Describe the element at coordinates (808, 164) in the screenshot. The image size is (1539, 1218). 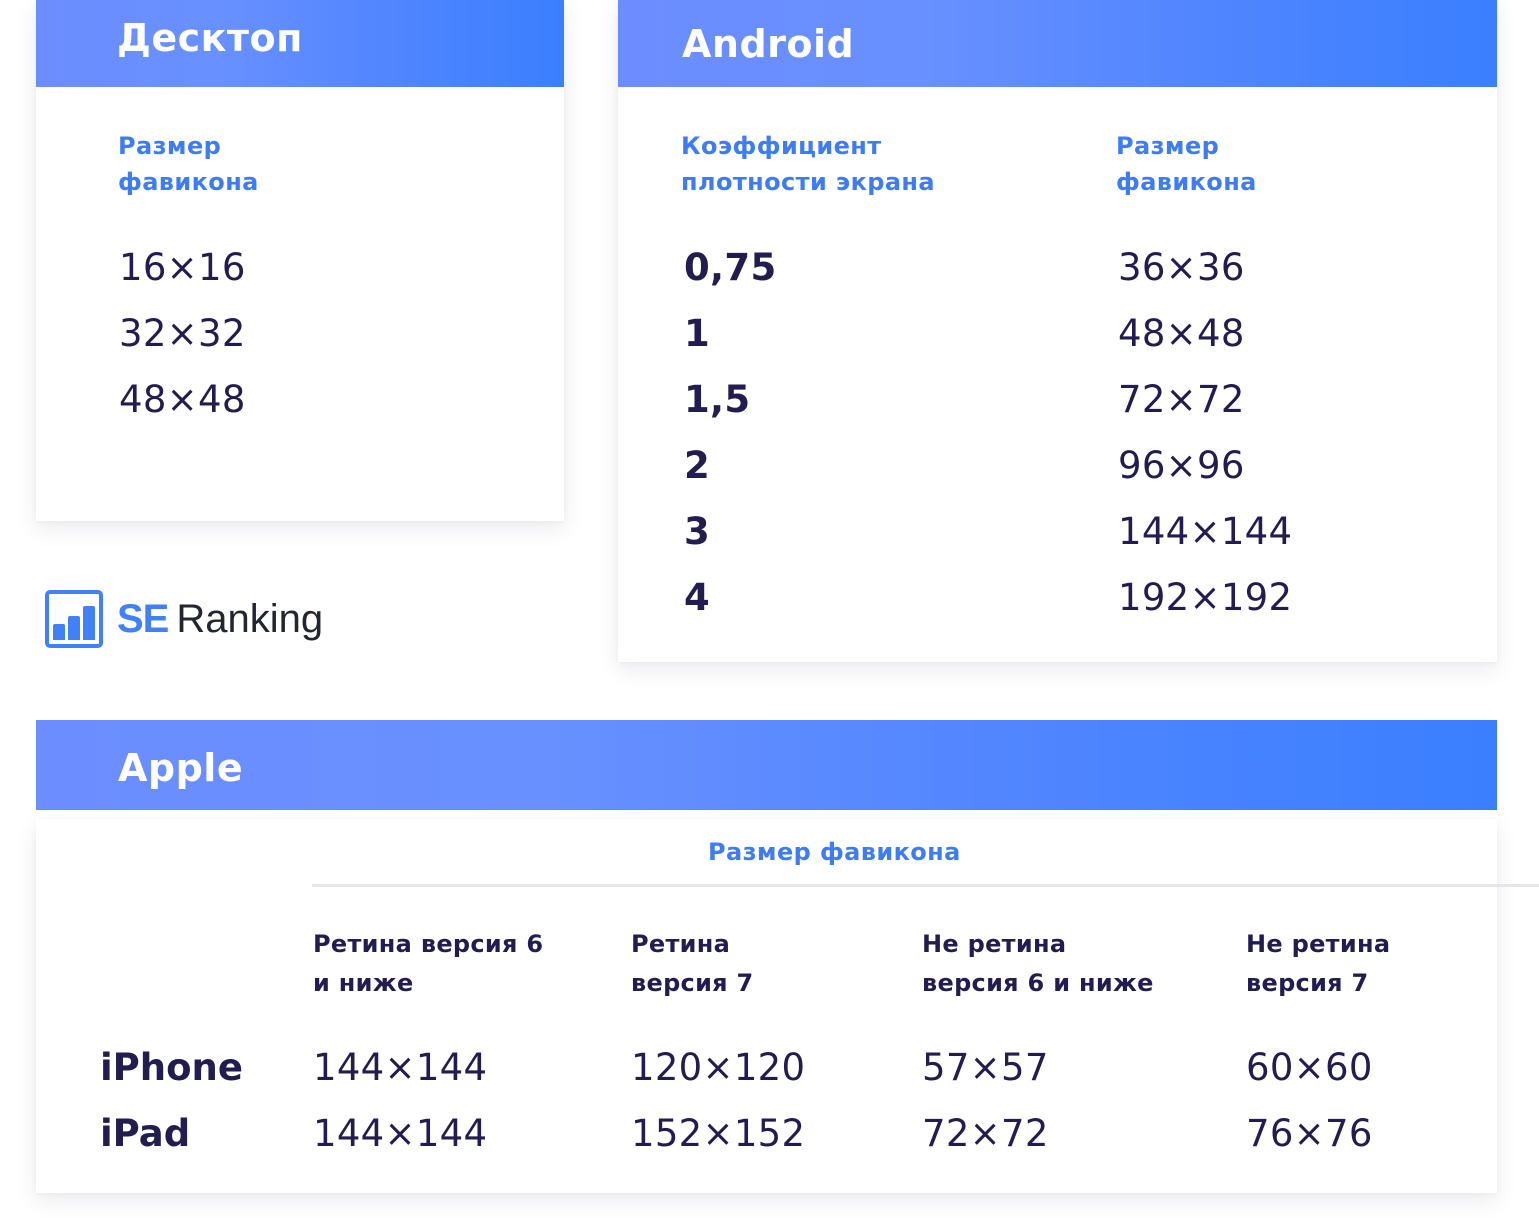
I see `density-column-header: Коэффициент плотности экрана` at that location.